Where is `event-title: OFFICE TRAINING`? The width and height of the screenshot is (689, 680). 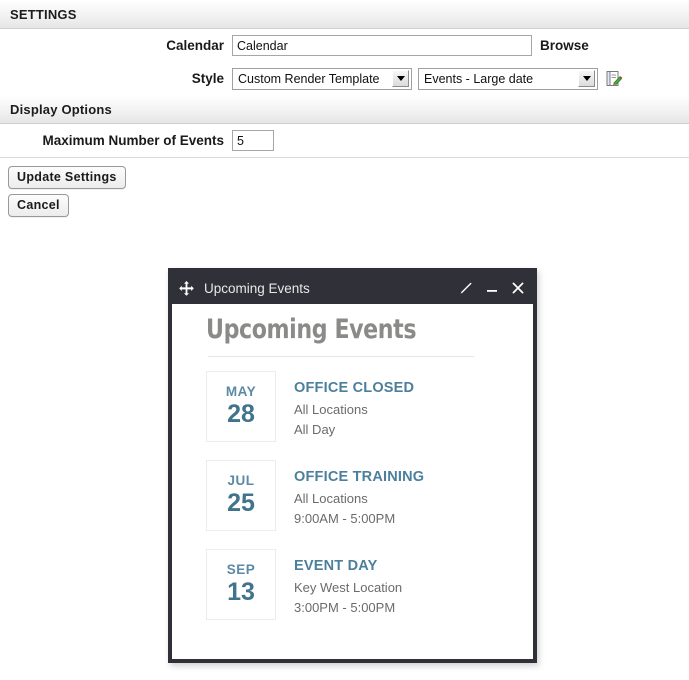
event-title: OFFICE TRAINING is located at coordinates (359, 477).